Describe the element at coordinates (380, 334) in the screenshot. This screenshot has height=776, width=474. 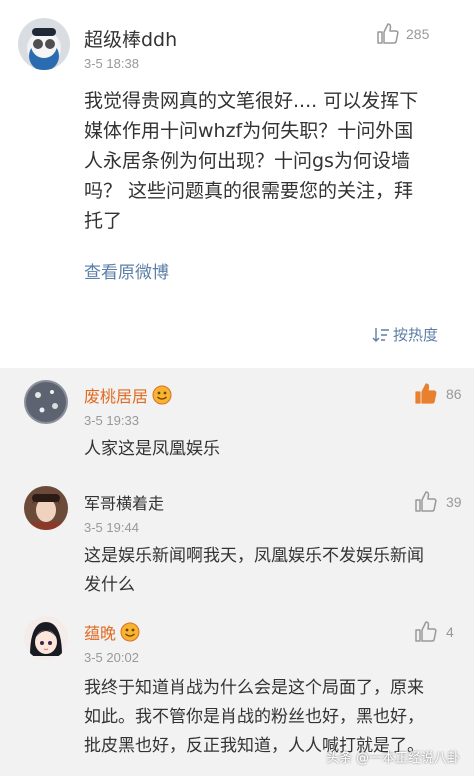
I see `sort-icon` at that location.